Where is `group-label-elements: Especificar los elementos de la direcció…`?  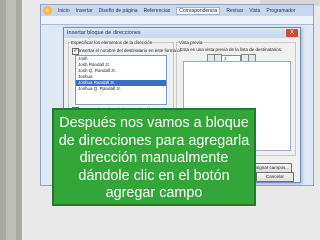
group-label-elements: Especificar los elementos de la direcció… is located at coordinates (112, 42).